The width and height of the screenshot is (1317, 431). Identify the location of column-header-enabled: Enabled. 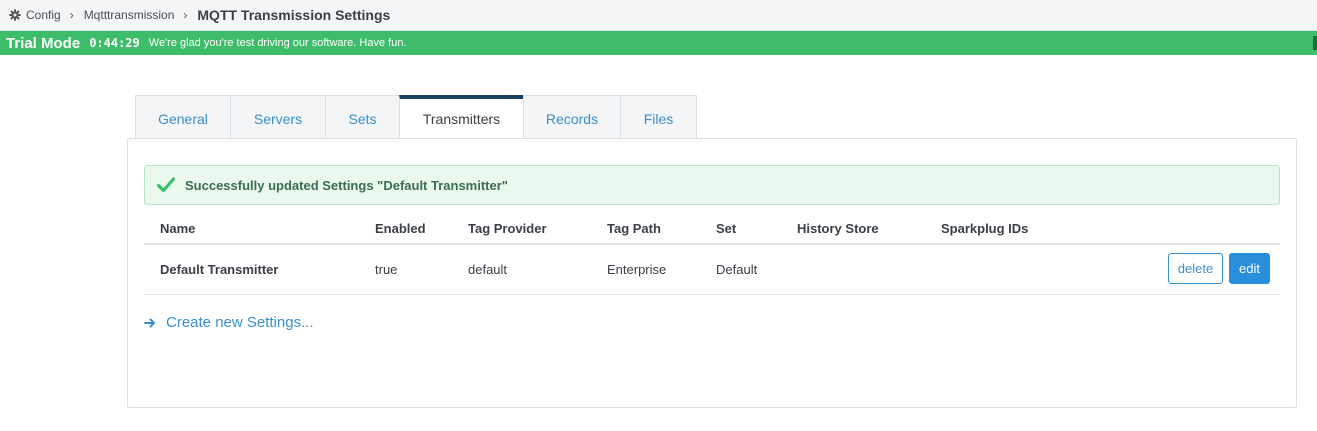
(400, 228).